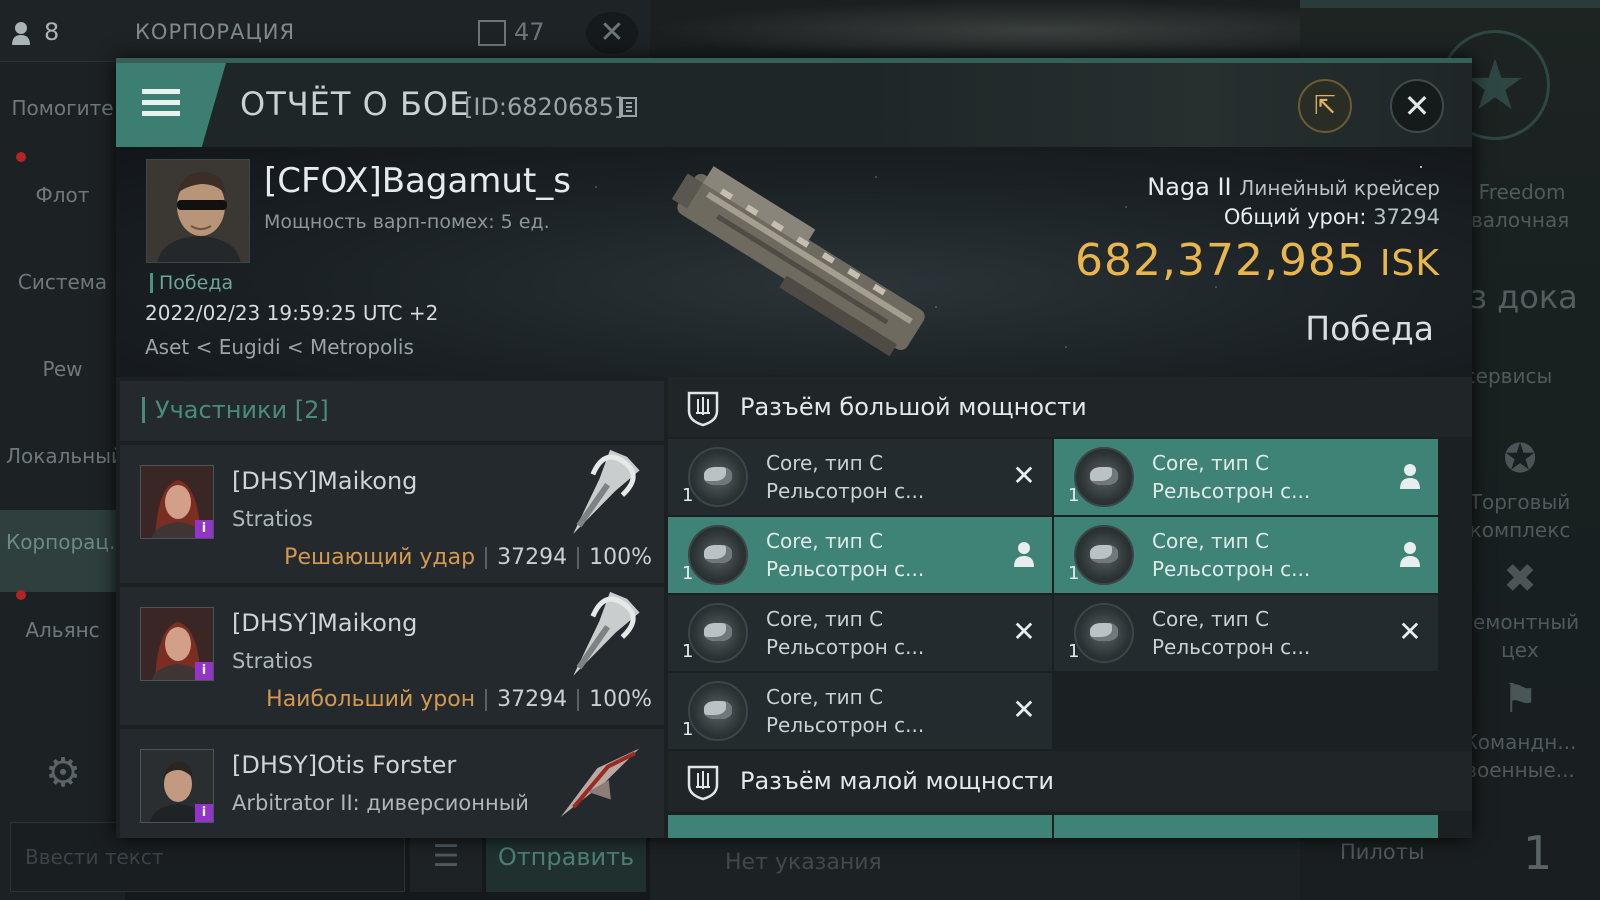 Image resolution: width=1600 pixels, height=900 pixels. Describe the element at coordinates (62, 542) in the screenshot. I see `sidebar-item-corporation: Корпорац..` at that location.